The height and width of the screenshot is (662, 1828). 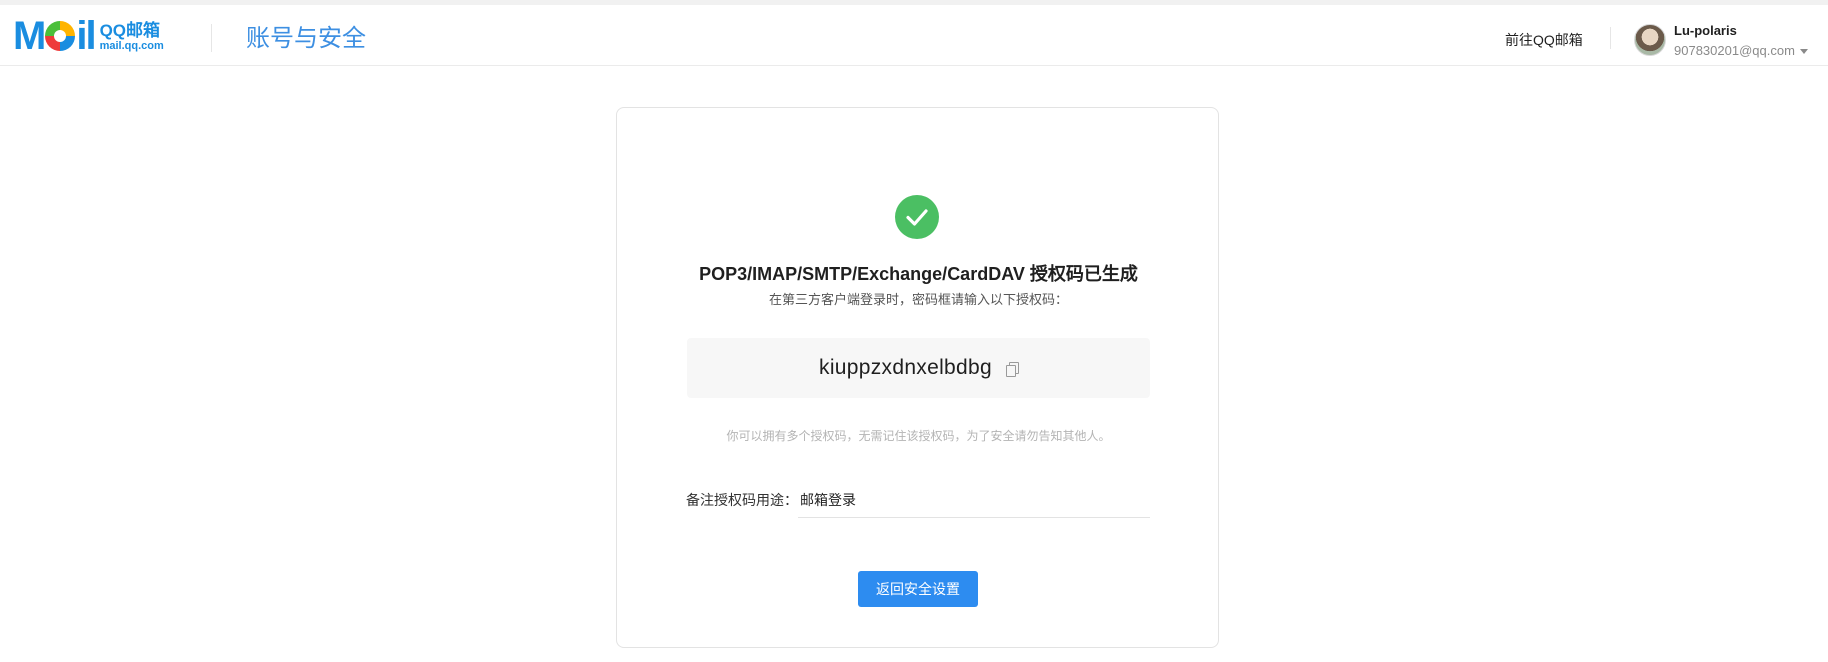 What do you see at coordinates (1544, 40) in the screenshot?
I see `goto-mail-link: 前往QQ邮箱` at bounding box center [1544, 40].